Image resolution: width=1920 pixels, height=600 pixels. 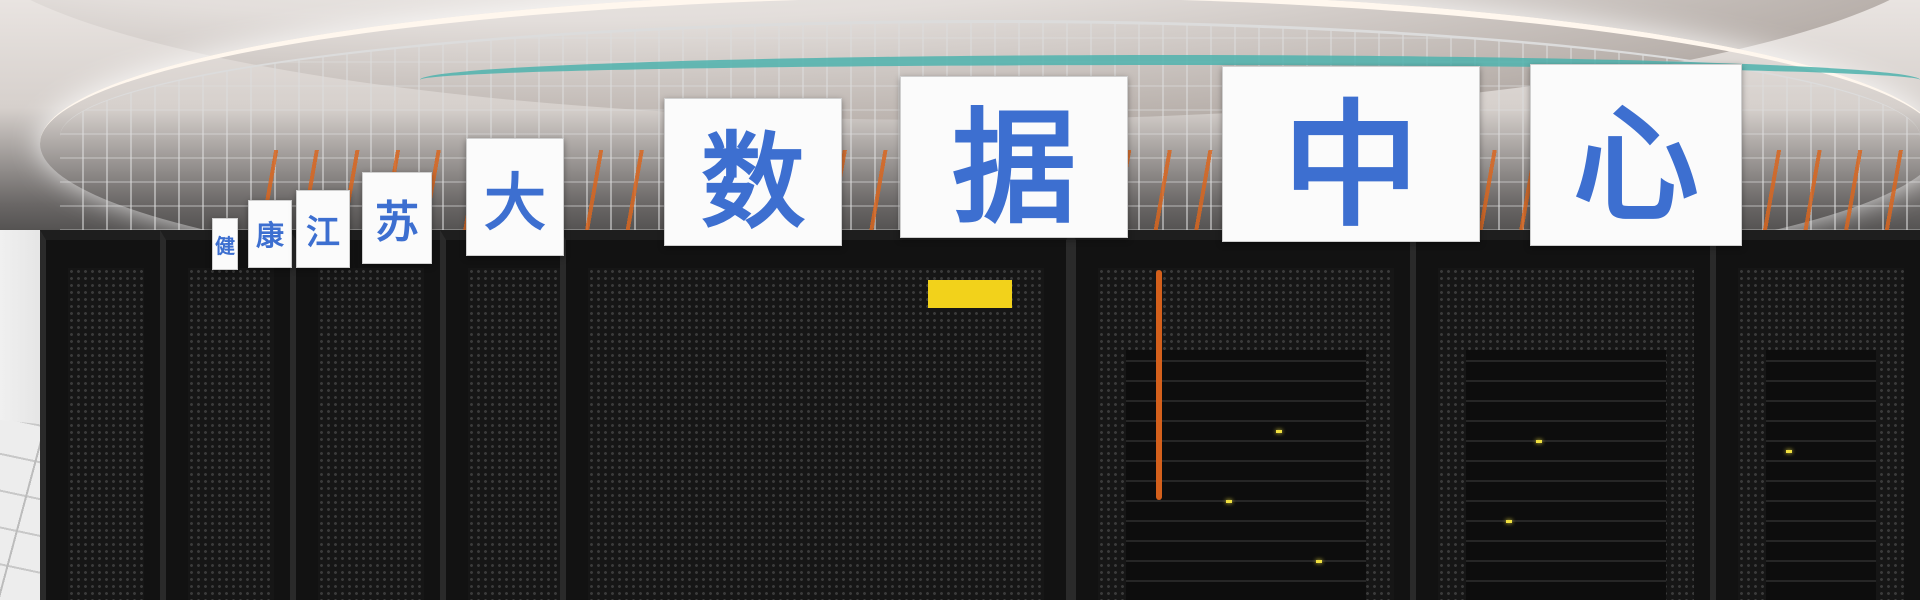 I want to click on sign-card: 心, so click(x=1636, y=155).